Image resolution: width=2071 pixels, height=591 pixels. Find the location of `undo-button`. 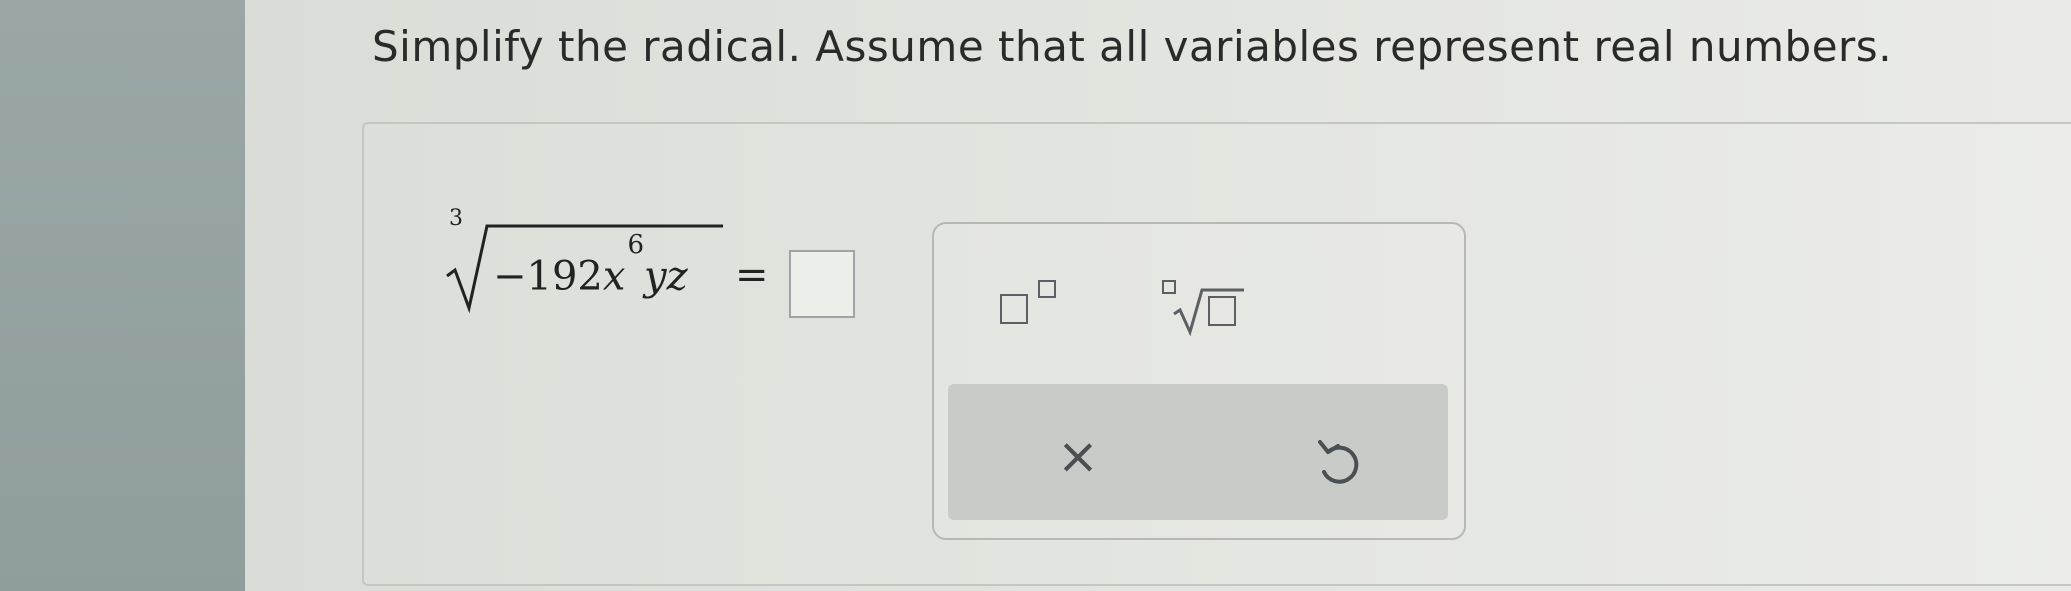

undo-button is located at coordinates (1338, 464).